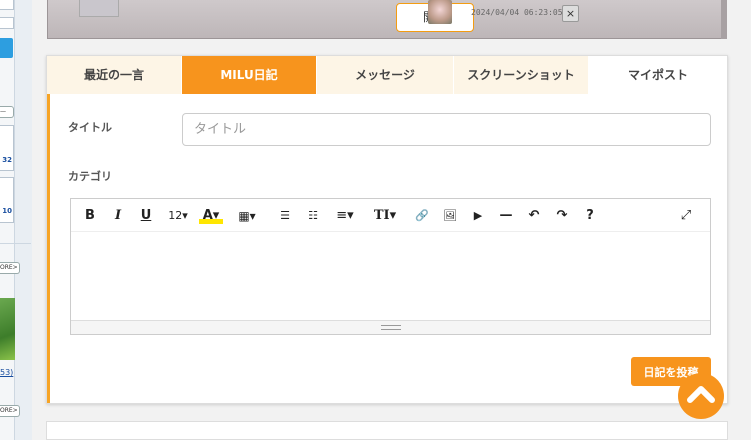 The width and height of the screenshot is (751, 440). I want to click on tab-message: メッセージ, so click(385, 75).